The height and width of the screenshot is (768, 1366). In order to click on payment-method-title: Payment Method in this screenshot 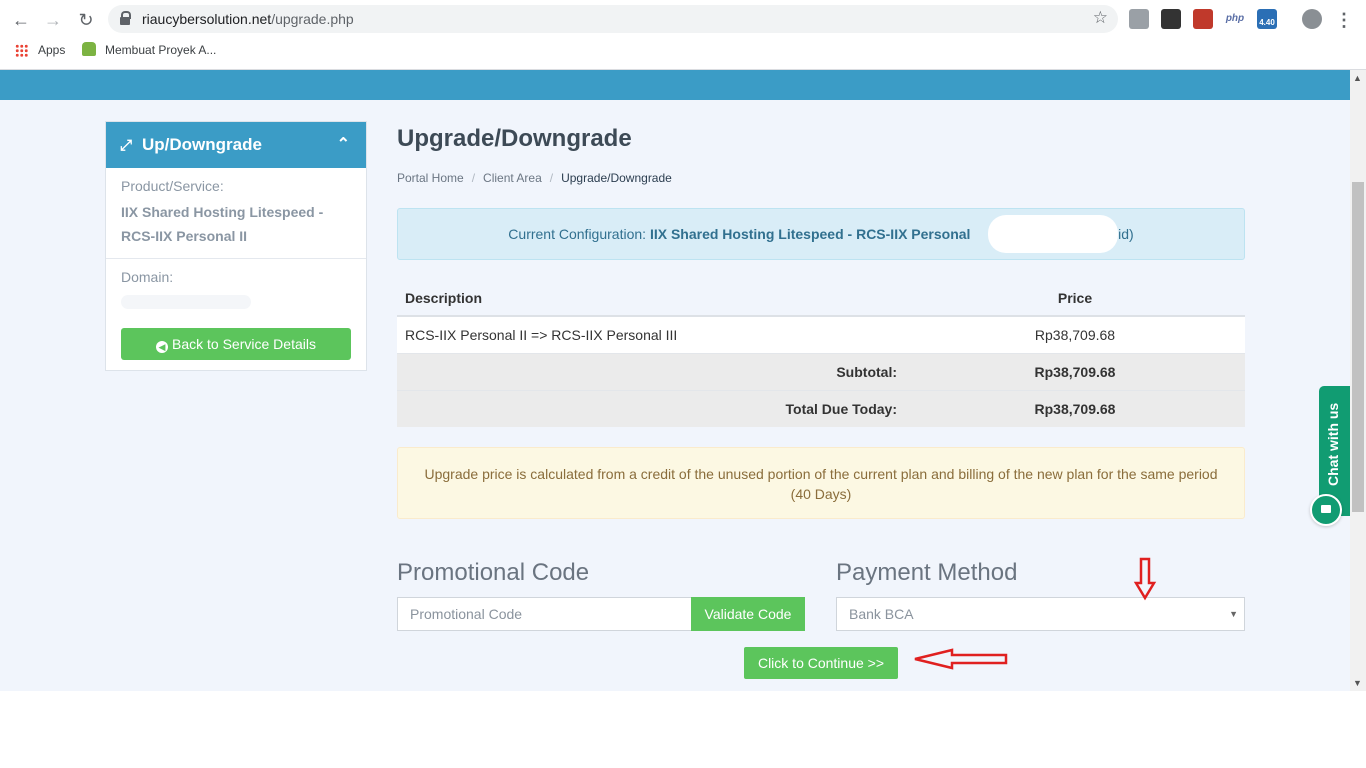, I will do `click(927, 572)`.